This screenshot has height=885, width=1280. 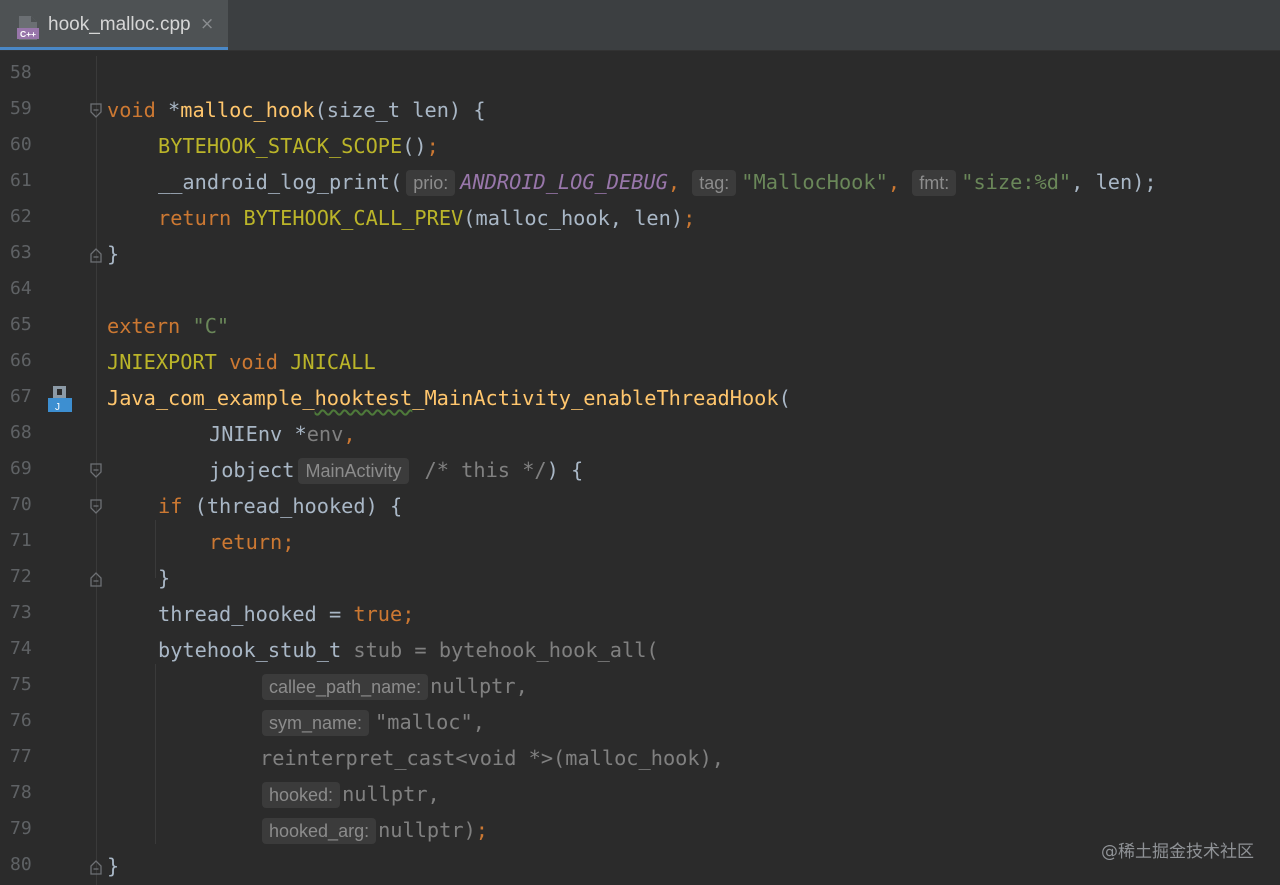 What do you see at coordinates (21, 72) in the screenshot?
I see `line-number: 58` at bounding box center [21, 72].